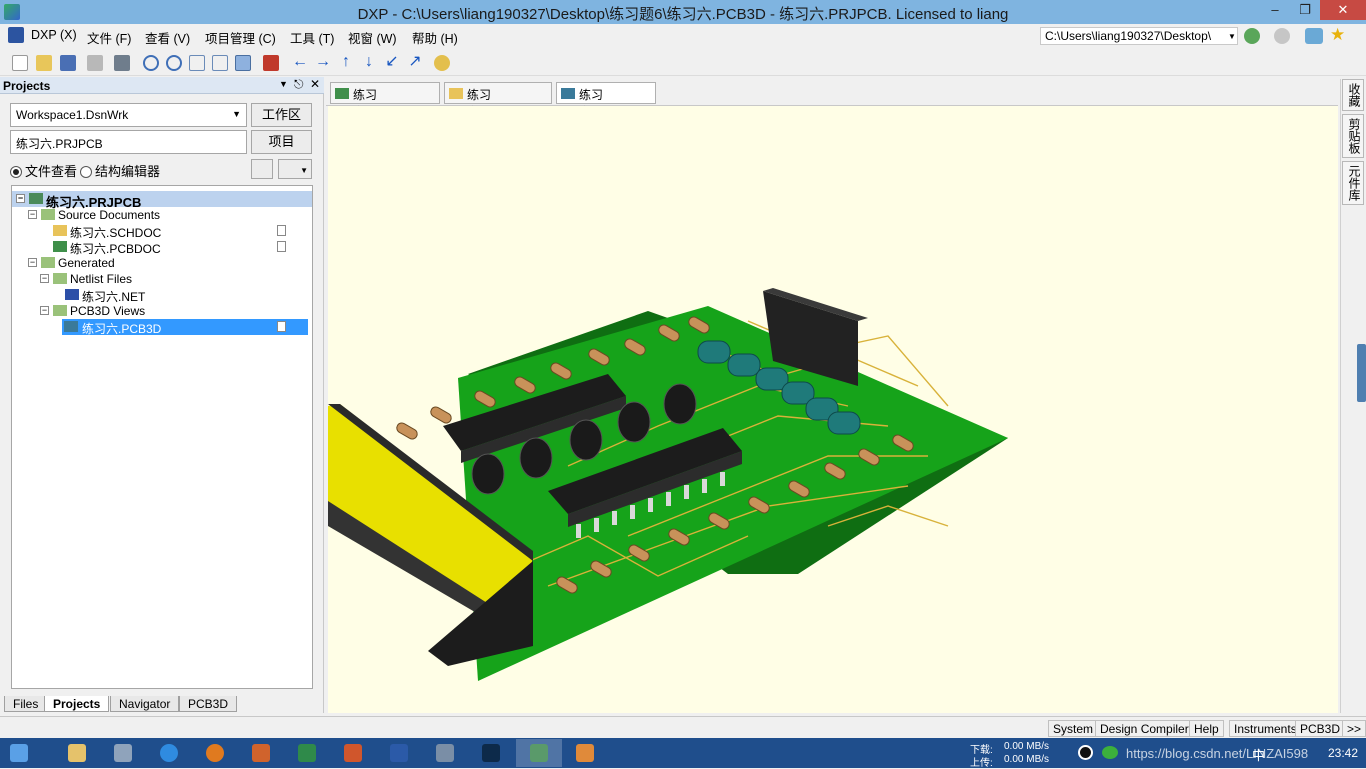 The width and height of the screenshot is (1366, 769). I want to click on taskbar-word, so click(399, 753).